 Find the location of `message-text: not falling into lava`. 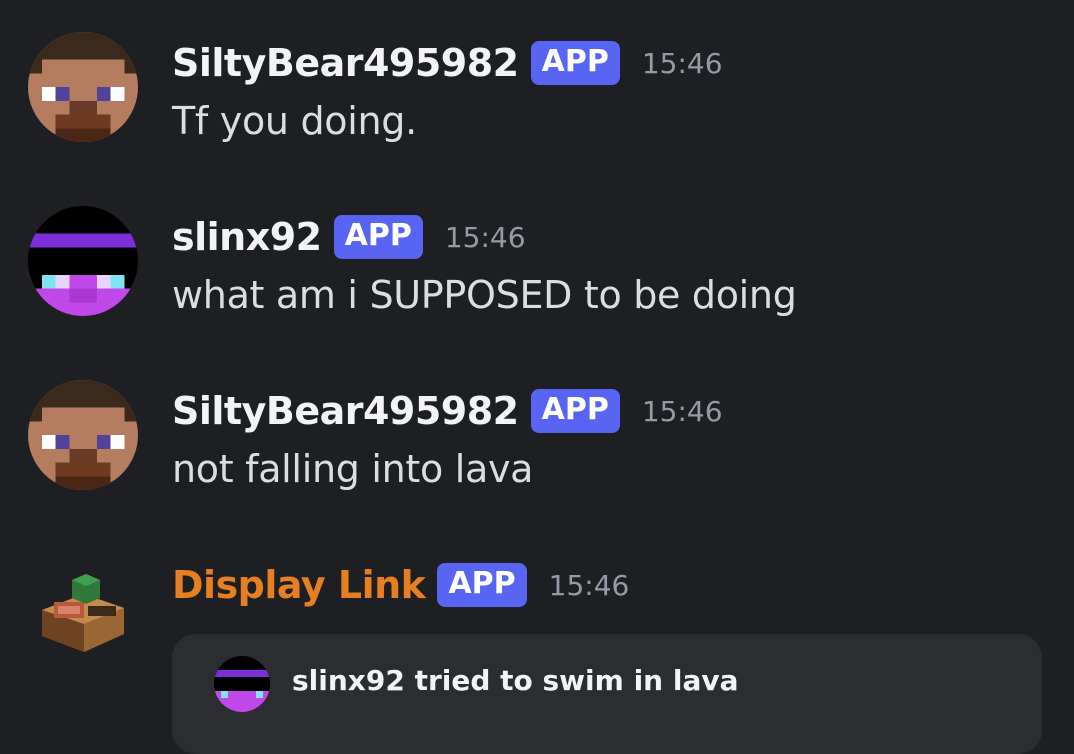

message-text: not falling into lava is located at coordinates (353, 469).